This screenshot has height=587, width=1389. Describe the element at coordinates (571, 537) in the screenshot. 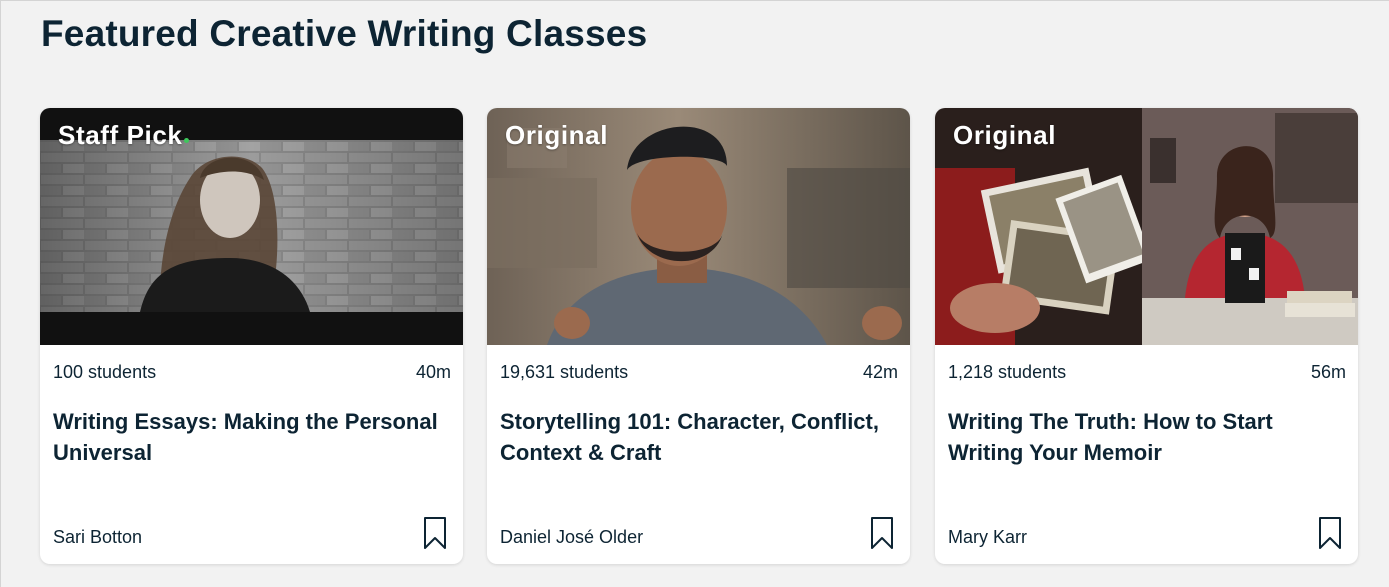

I see `instructor-name: Daniel José Older` at that location.